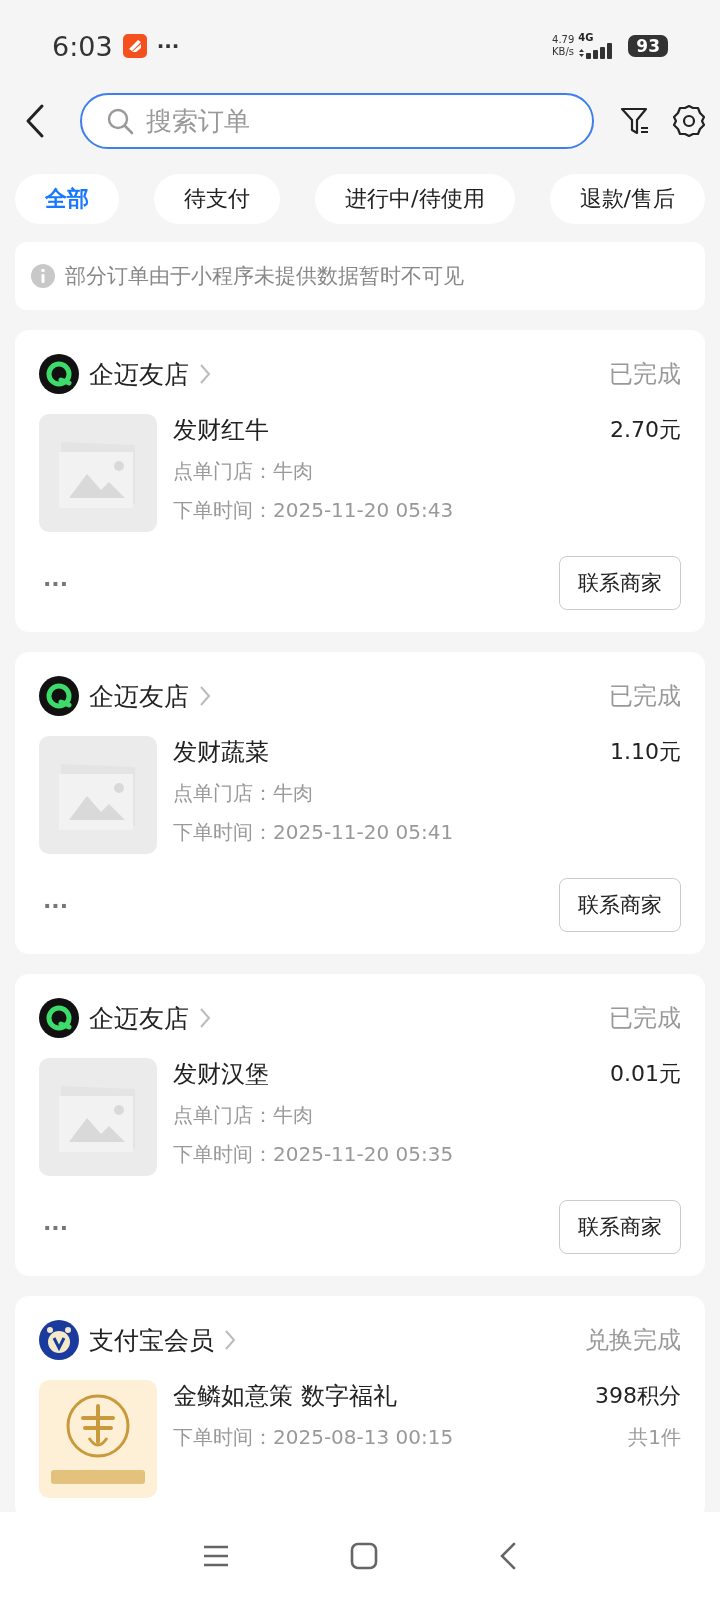 The width and height of the screenshot is (720, 1600). What do you see at coordinates (645, 752) in the screenshot?
I see `order-price: 1.10元` at bounding box center [645, 752].